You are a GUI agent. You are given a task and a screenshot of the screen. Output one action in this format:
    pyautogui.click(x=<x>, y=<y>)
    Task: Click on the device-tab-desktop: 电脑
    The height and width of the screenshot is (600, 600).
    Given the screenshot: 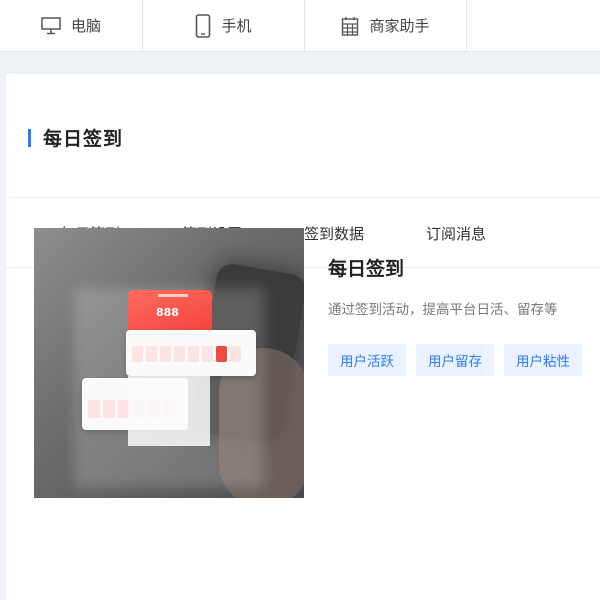 What is the action you would take?
    pyautogui.click(x=71, y=25)
    